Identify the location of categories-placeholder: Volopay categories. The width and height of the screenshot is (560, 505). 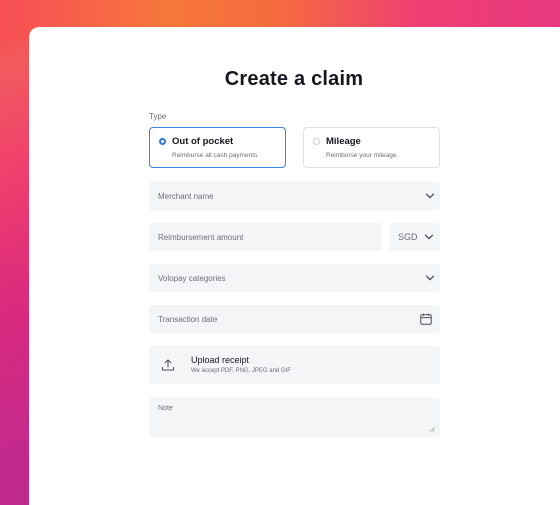
(192, 278).